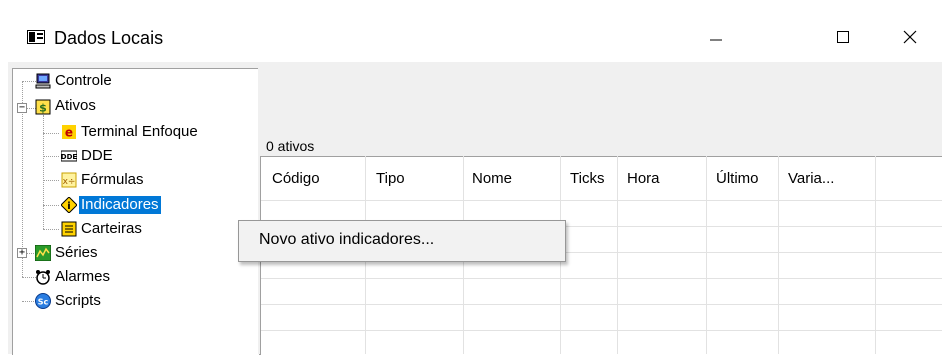 The height and width of the screenshot is (355, 942). What do you see at coordinates (22, 253) in the screenshot?
I see `expand-toggle: +` at bounding box center [22, 253].